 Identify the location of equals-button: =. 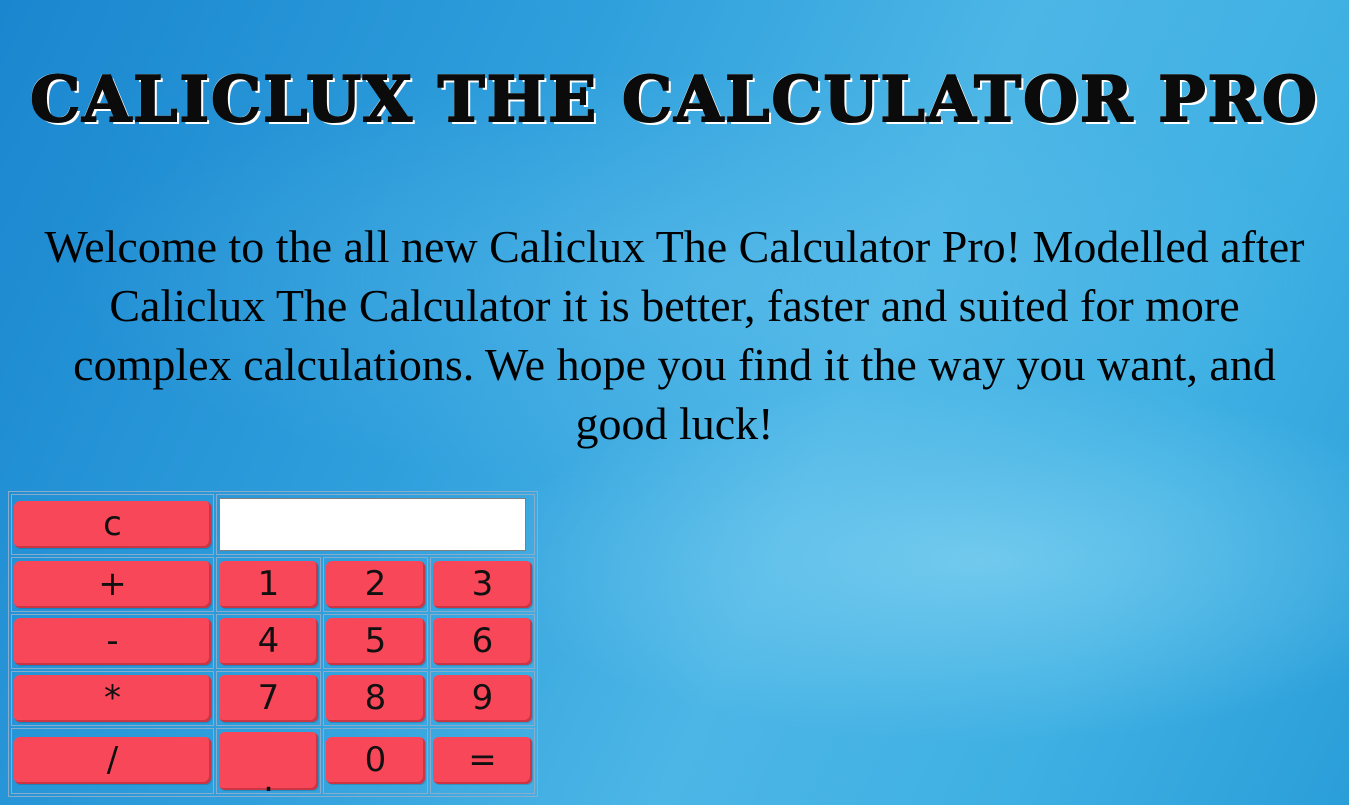
(482, 761).